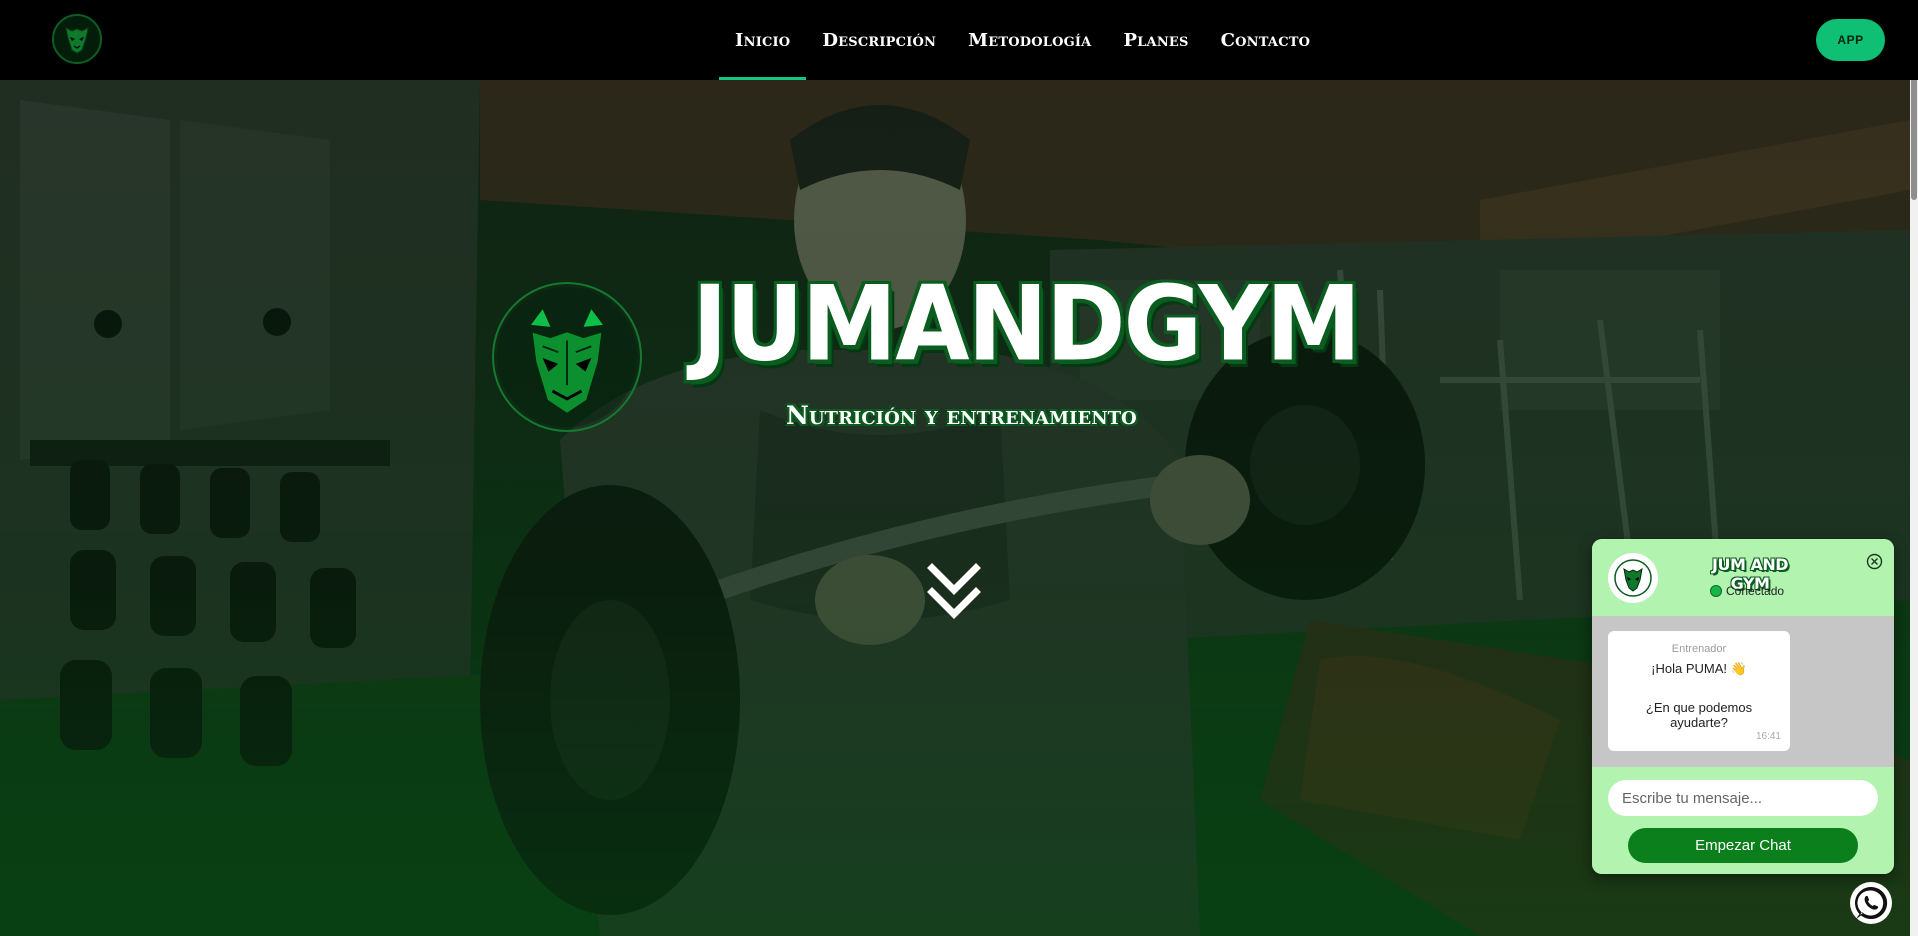  What do you see at coordinates (1850, 40) in the screenshot?
I see `app-button: APP` at bounding box center [1850, 40].